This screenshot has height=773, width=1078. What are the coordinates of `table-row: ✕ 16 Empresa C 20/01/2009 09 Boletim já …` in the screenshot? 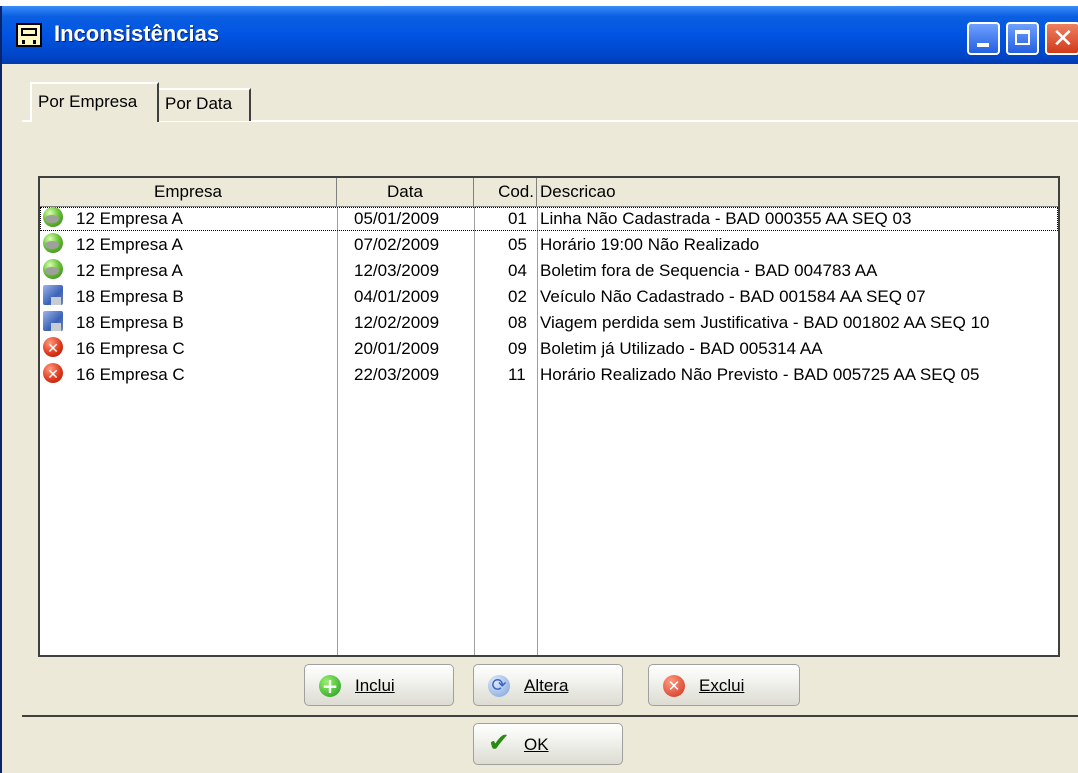 It's located at (549, 349).